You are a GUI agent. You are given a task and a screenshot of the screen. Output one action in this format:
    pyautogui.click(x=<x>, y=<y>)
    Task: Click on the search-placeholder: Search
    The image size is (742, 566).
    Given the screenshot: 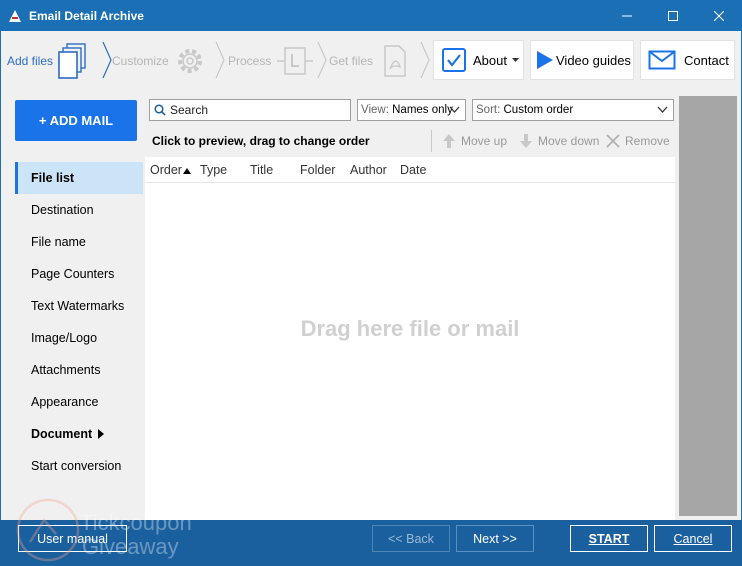 What is the action you would take?
    pyautogui.click(x=189, y=110)
    